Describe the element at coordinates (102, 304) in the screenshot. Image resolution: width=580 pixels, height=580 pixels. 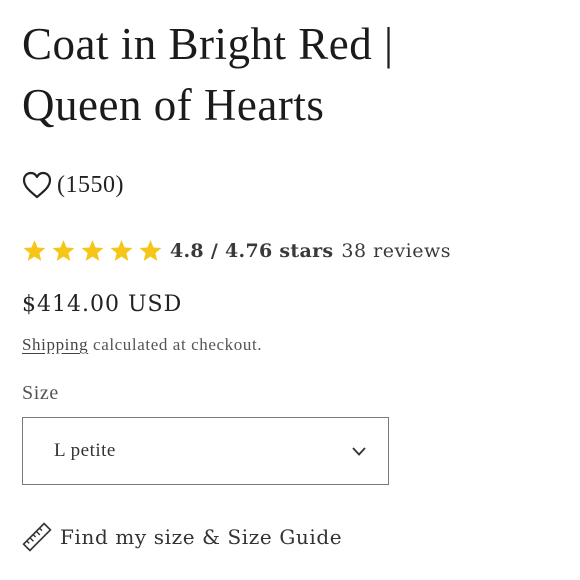
I see `product-price: $414.00 USD` at that location.